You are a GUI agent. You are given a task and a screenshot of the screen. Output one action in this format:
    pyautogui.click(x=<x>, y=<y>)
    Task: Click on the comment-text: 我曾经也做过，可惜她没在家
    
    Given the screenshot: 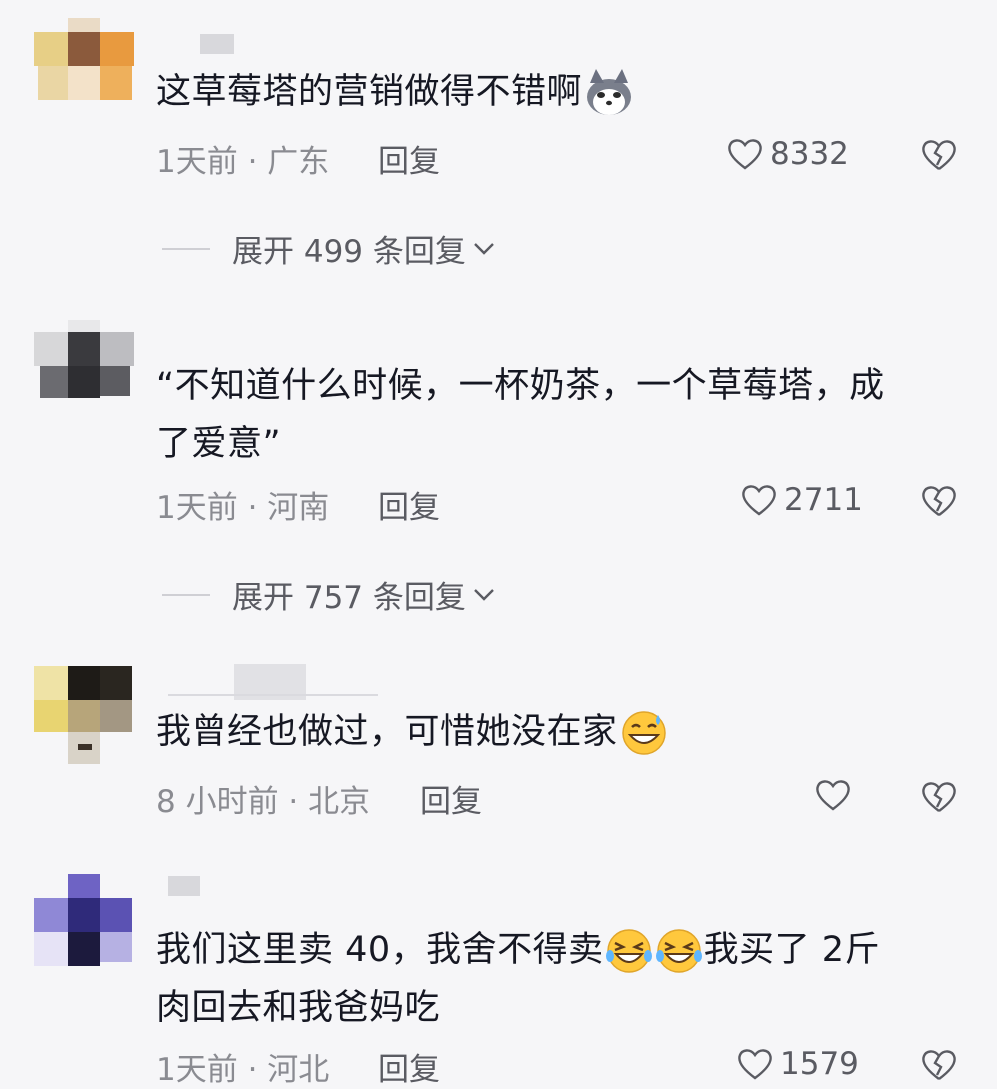 What is the action you would take?
    pyautogui.click(x=412, y=732)
    